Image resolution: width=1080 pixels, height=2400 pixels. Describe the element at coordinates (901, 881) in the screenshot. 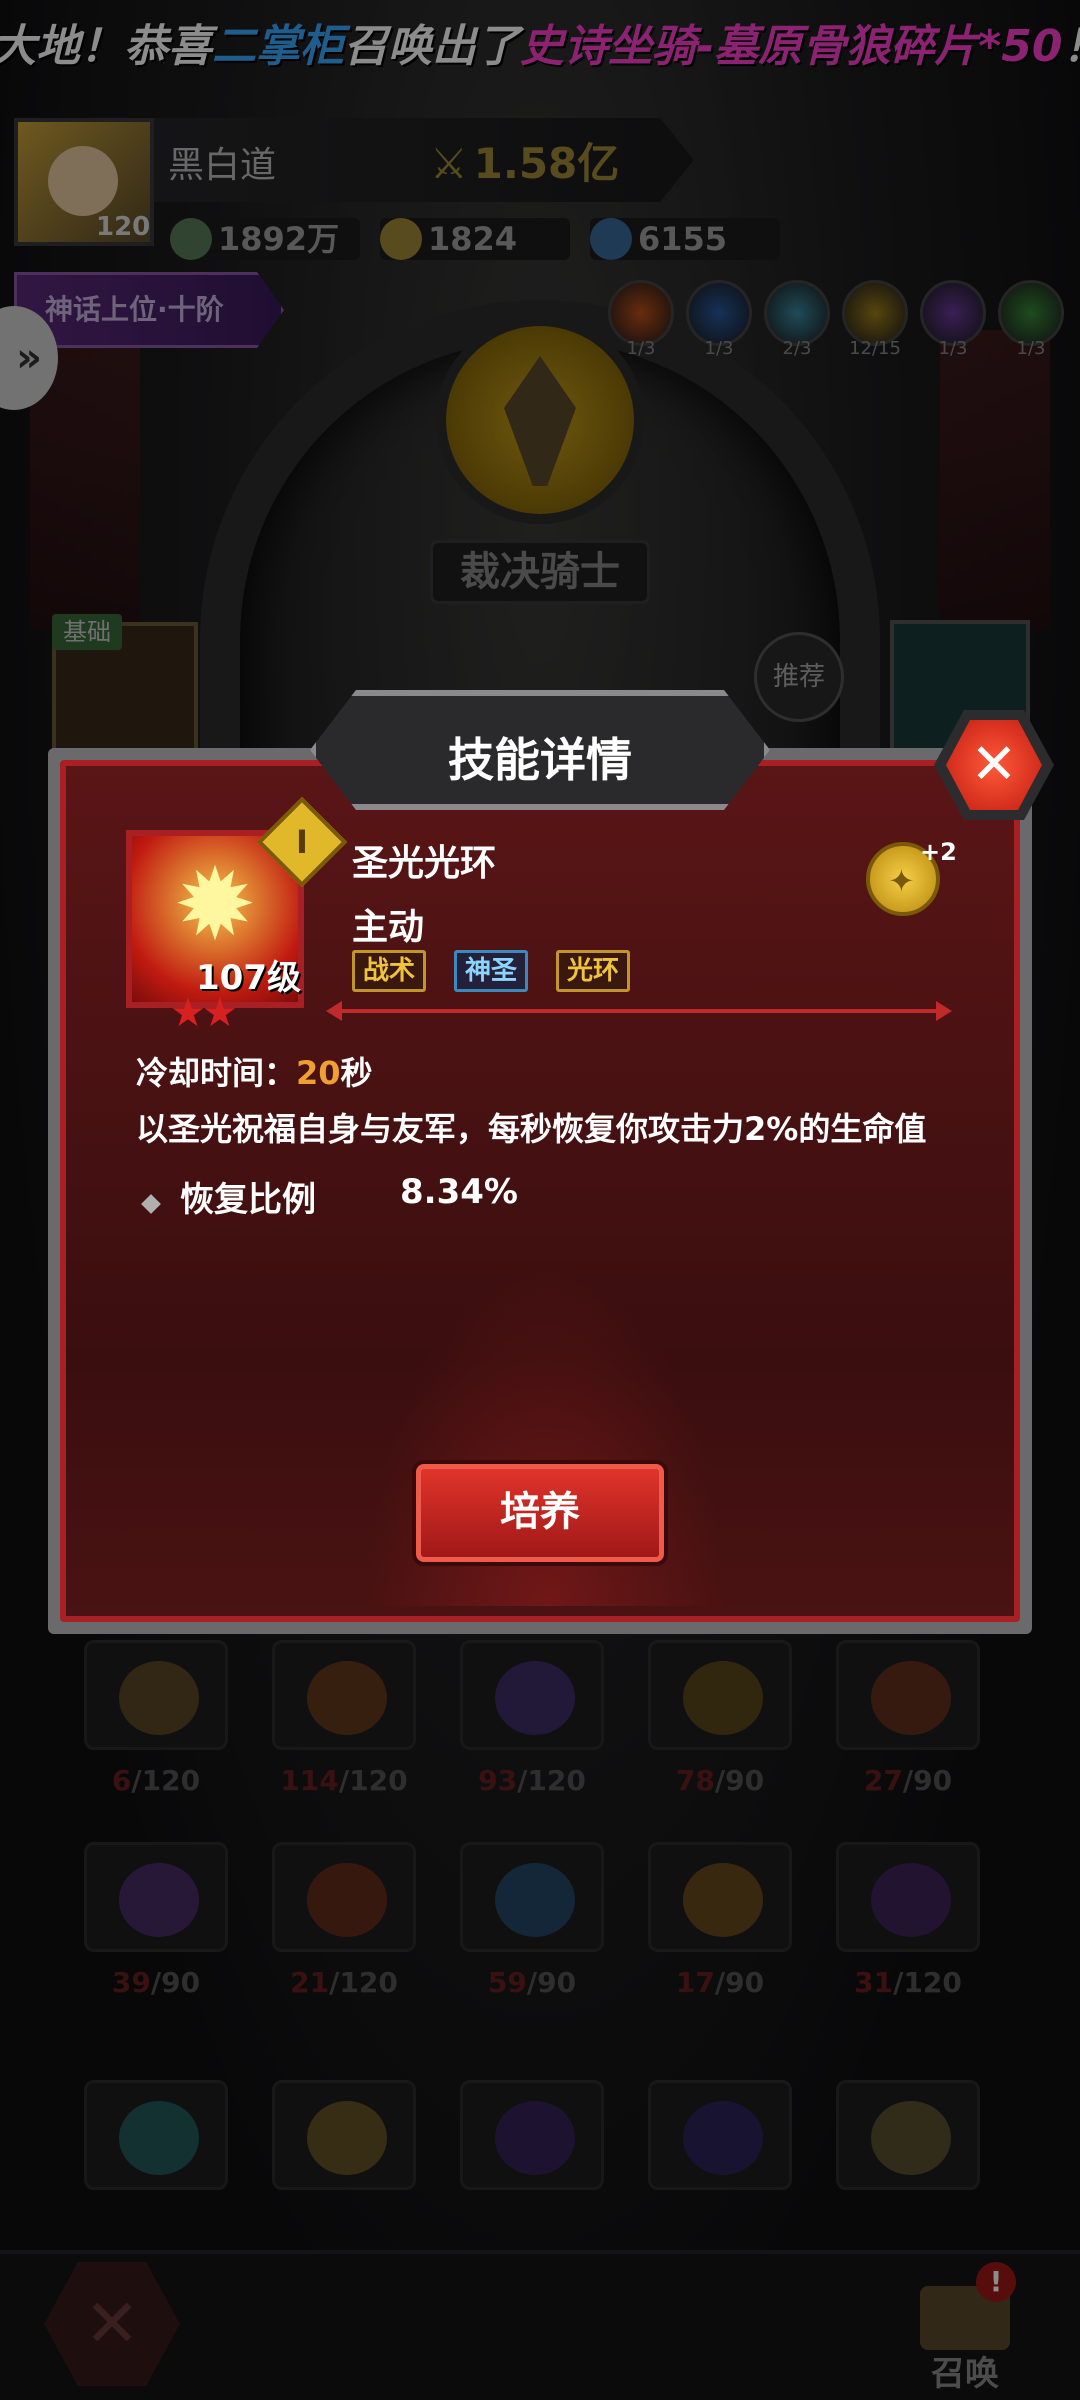

I see `sparkle-icon: ✦` at that location.